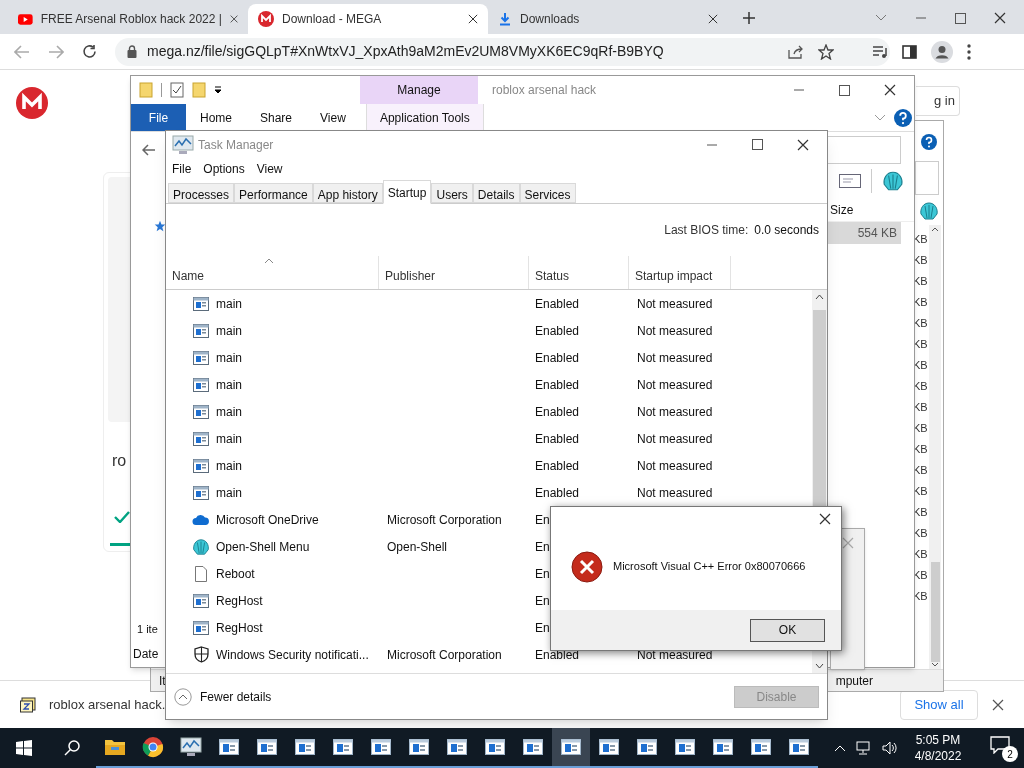 The width and height of the screenshot is (1024, 768). I want to click on contextual-tab-header: Manage, so click(419, 90).